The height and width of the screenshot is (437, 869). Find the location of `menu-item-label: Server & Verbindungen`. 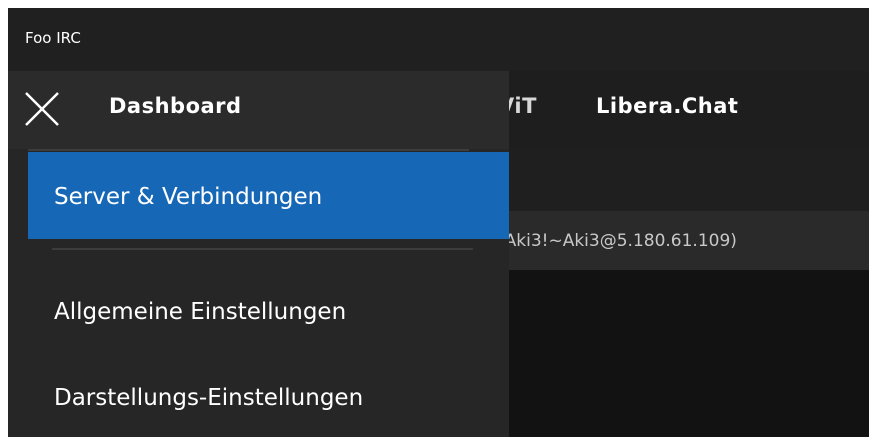

menu-item-label: Server & Verbindungen is located at coordinates (188, 197).